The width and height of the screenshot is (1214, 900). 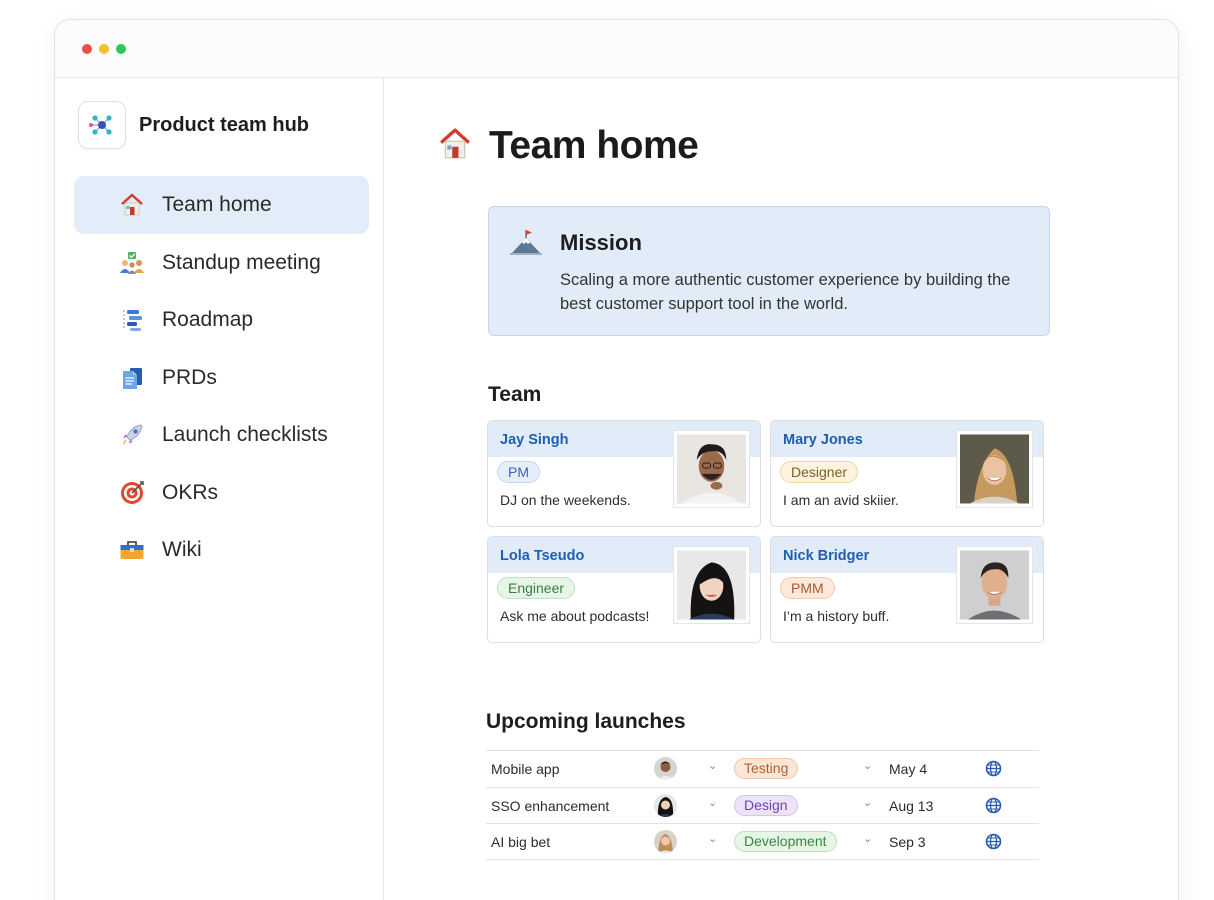 I want to click on sidebar-item-label: OKRs, so click(x=190, y=492).